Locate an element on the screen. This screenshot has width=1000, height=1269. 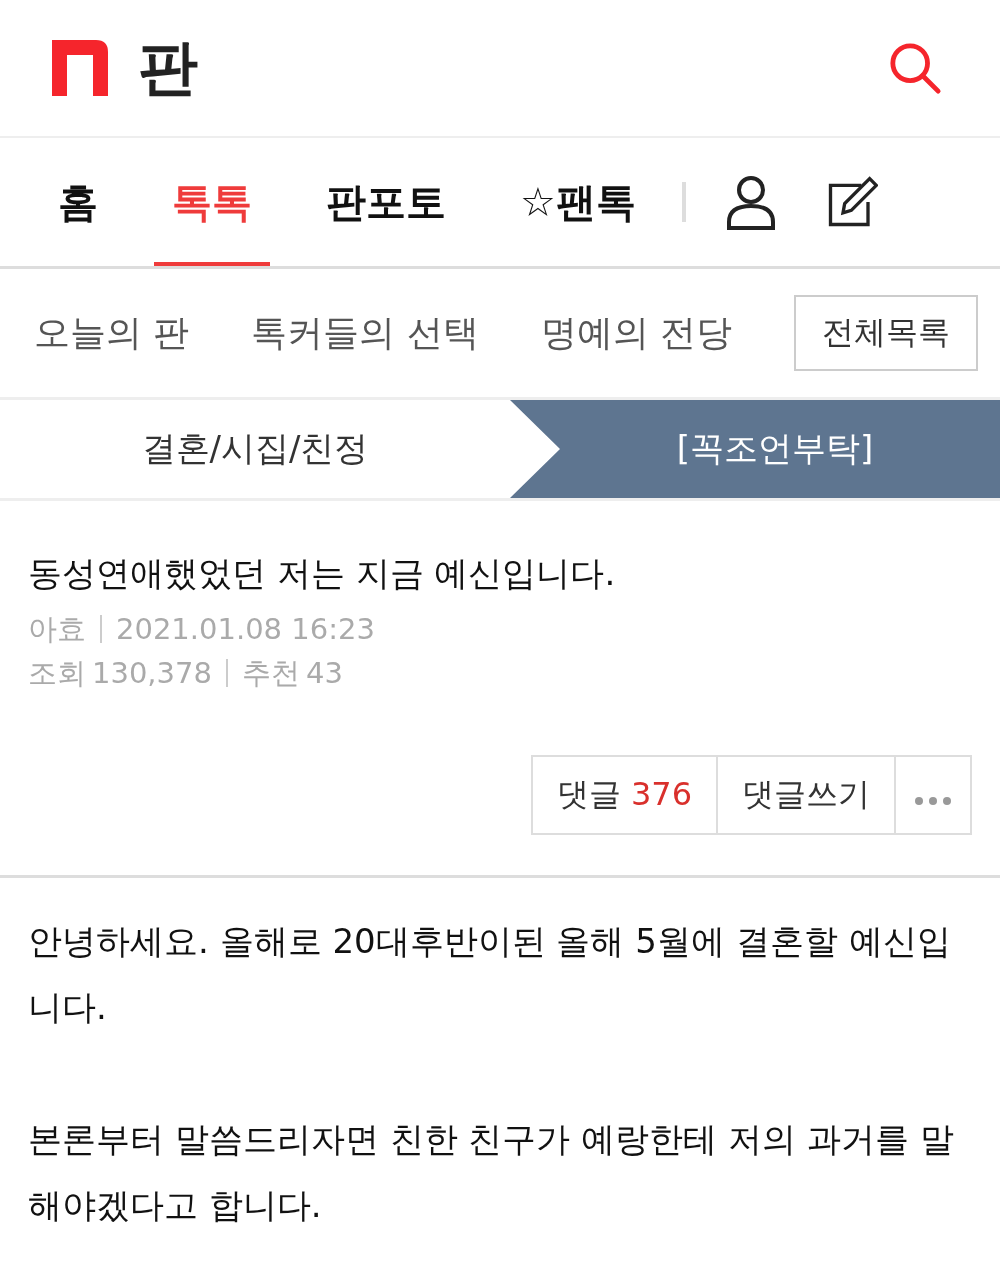
author-name: 아효 is located at coordinates (57, 629).